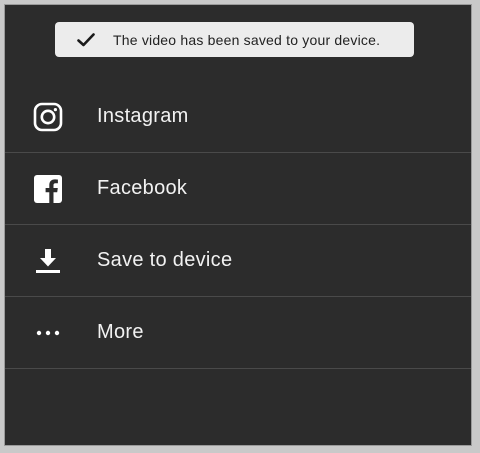 The image size is (480, 453). Describe the element at coordinates (165, 260) in the screenshot. I see `share-option-label: Save to device` at that location.